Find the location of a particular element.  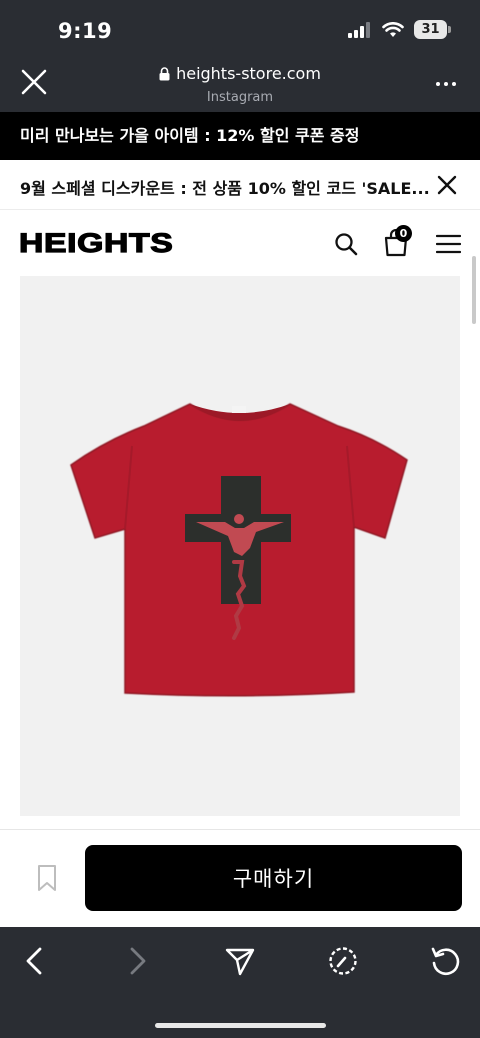

cart-count-badge: 0 is located at coordinates (403, 233).